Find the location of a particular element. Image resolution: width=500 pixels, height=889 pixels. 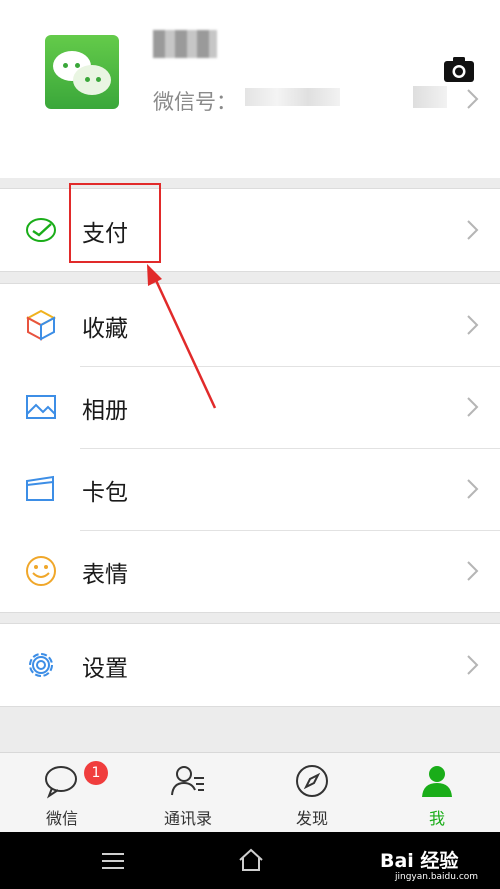

camera-icon is located at coordinates (459, 69).